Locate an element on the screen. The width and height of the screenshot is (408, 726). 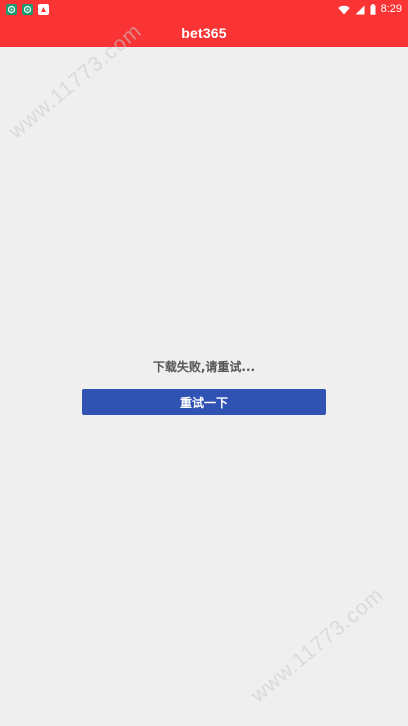
status-bar: 8:29 is located at coordinates (204, 9).